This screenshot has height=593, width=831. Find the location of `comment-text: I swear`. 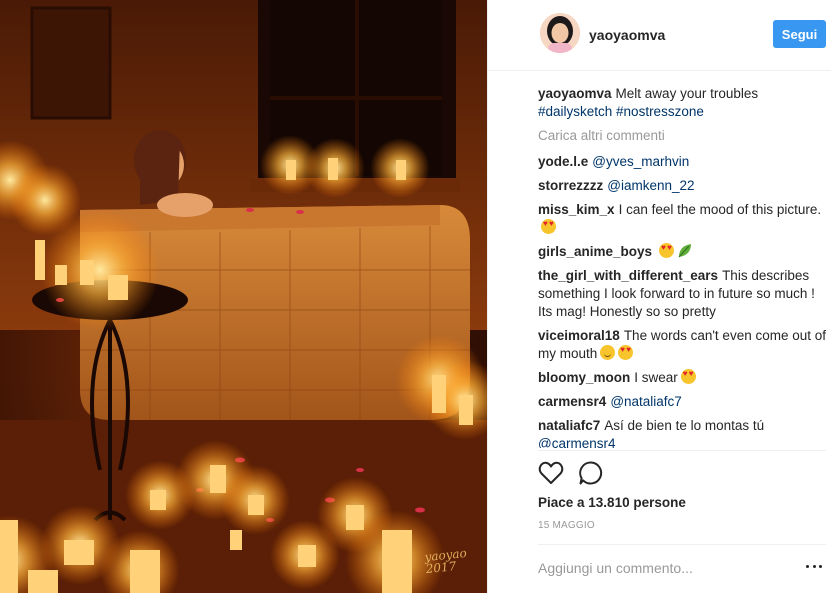

comment-text: I swear is located at coordinates (656, 377).